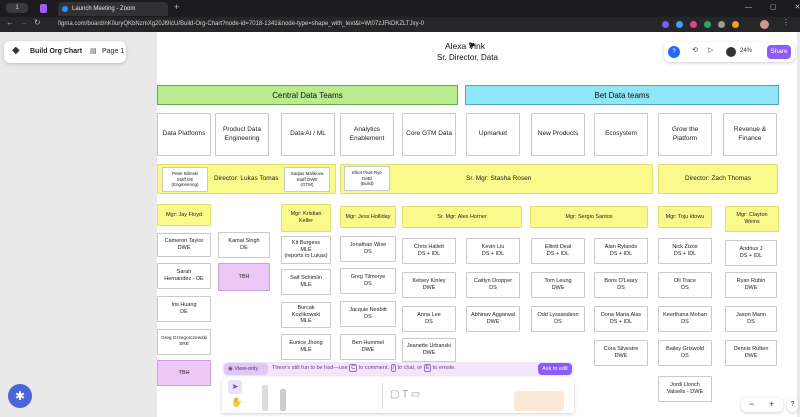  I want to click on person-card: Andrius J DS + IDL, so click(751, 253).